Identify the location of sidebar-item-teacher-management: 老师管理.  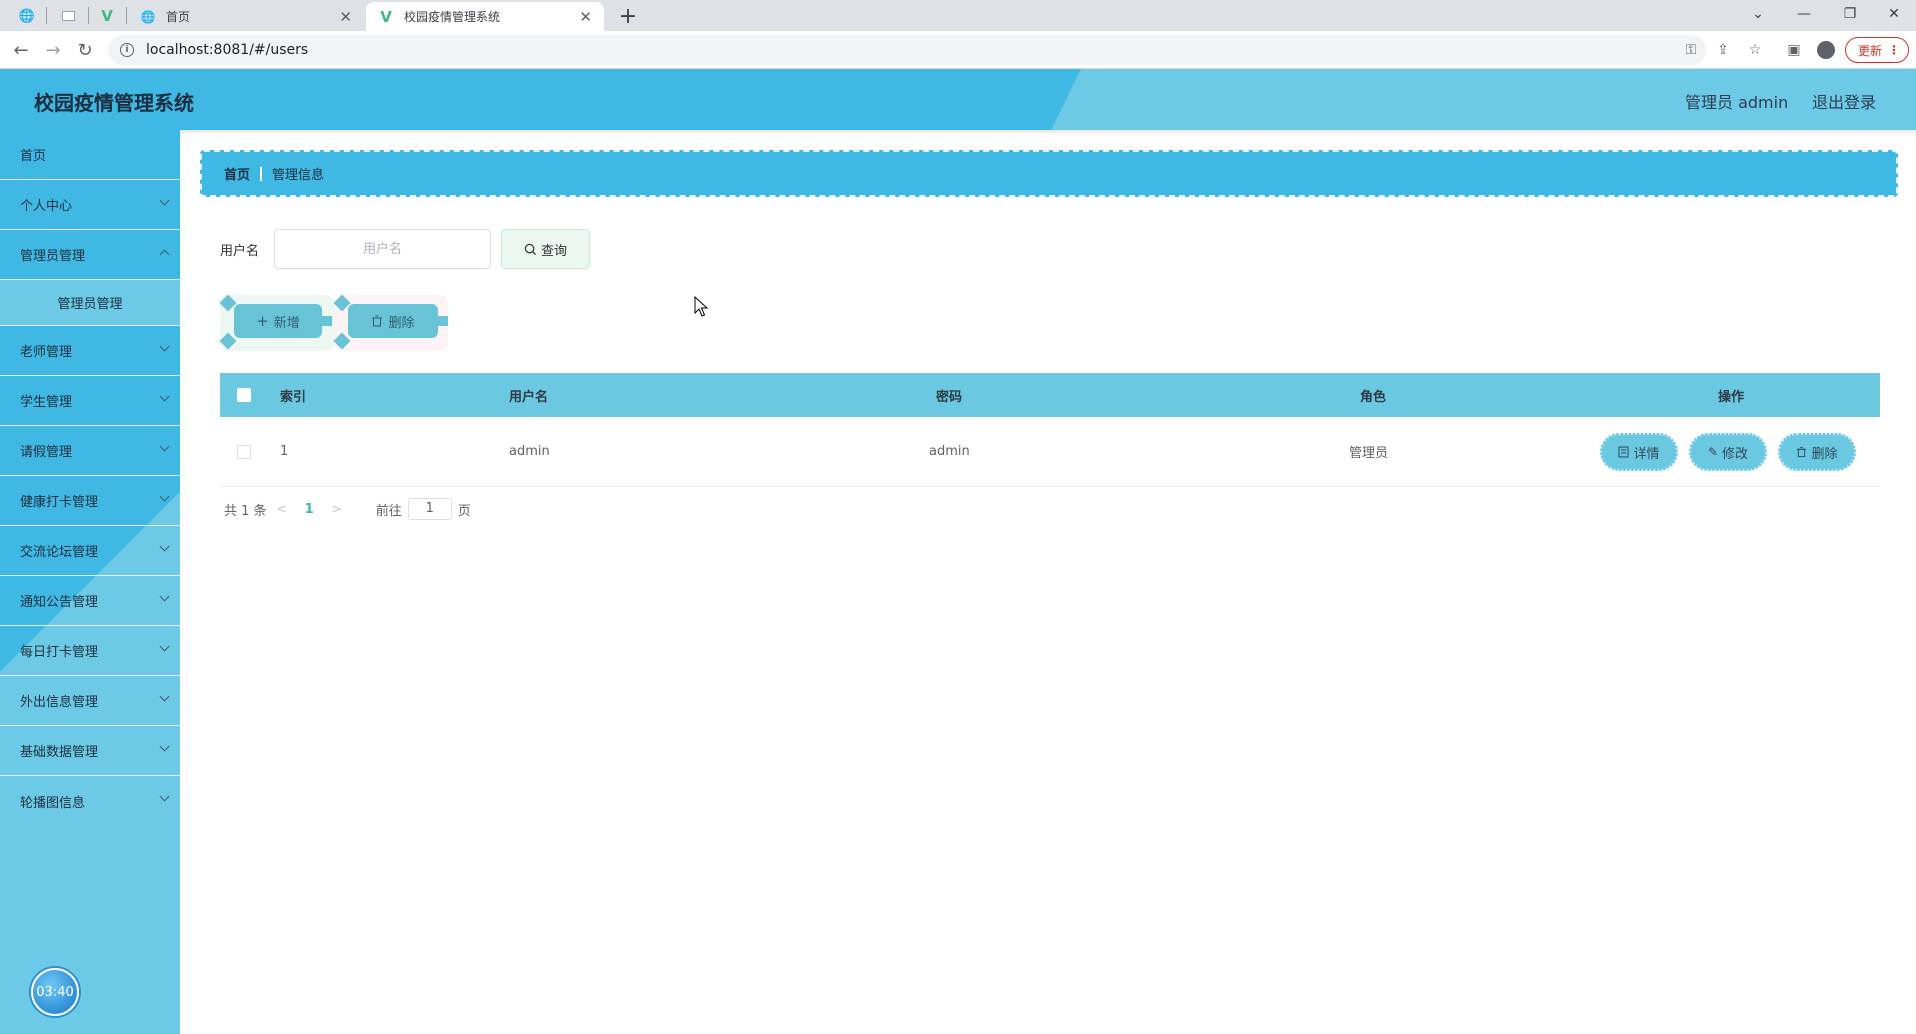
(90, 351).